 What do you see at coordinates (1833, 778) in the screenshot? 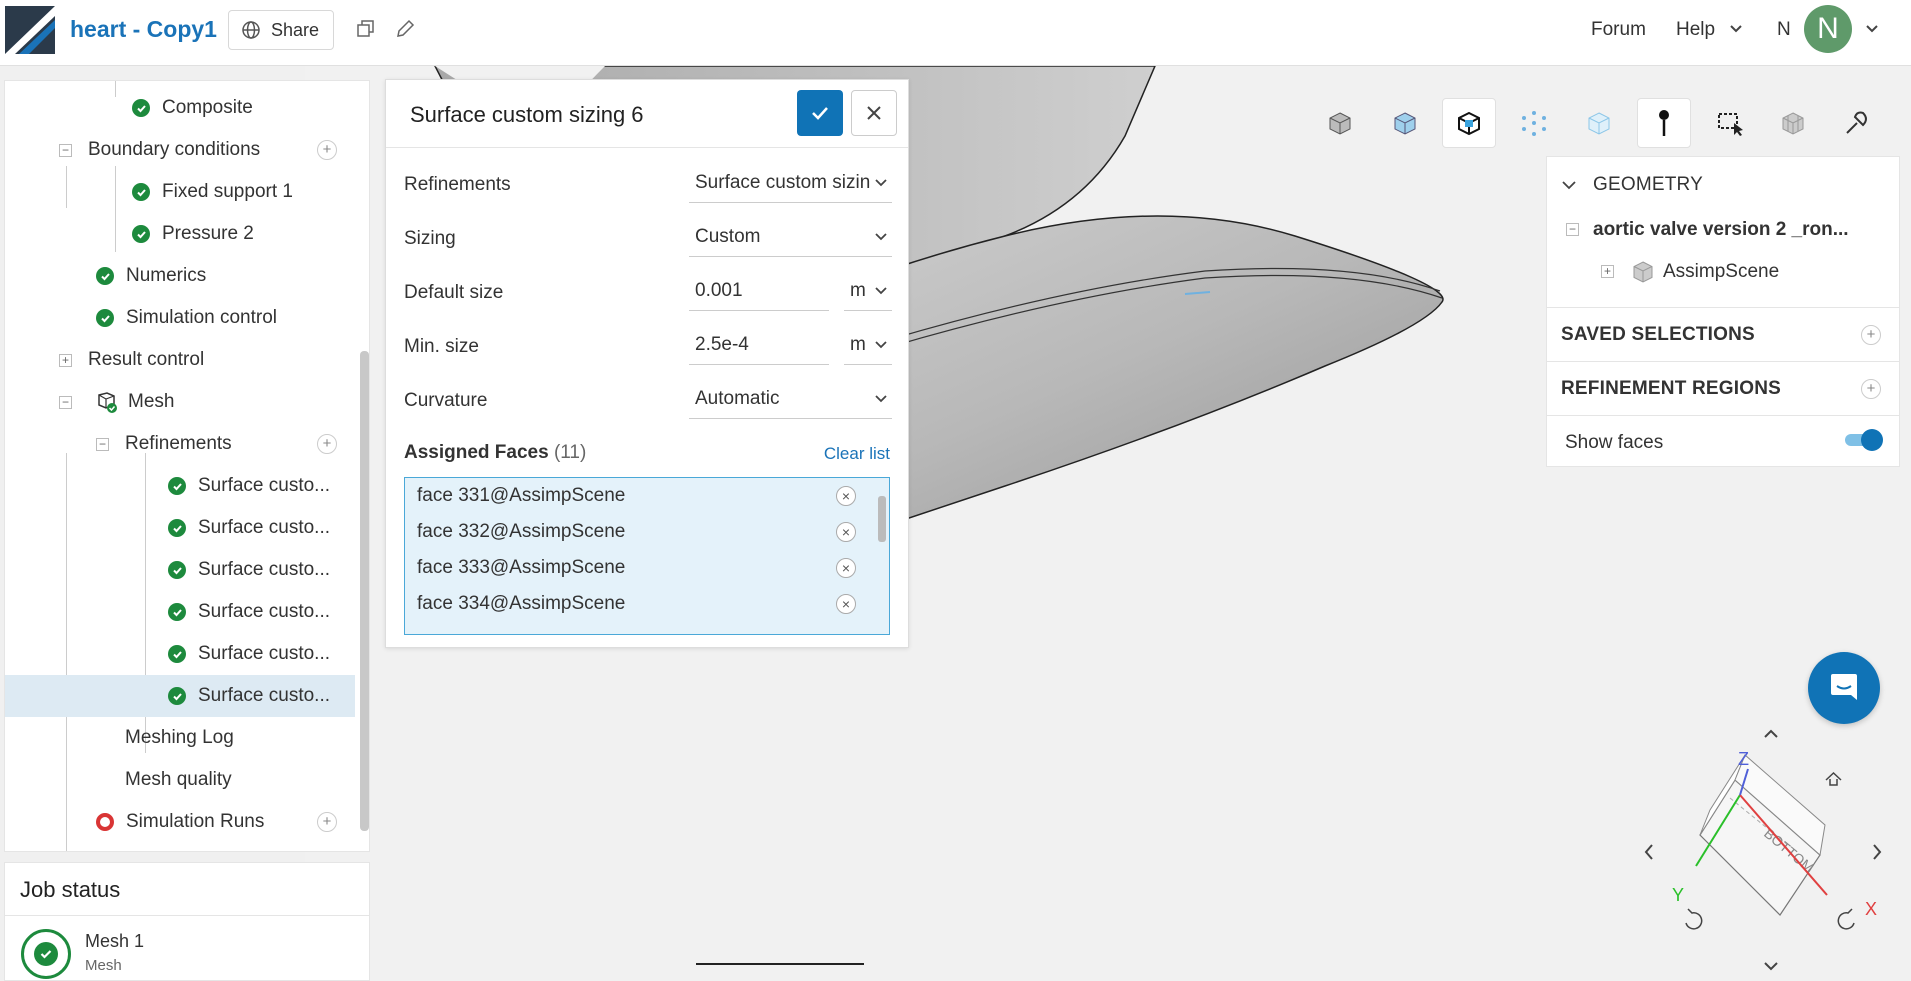
I see `home-icon` at bounding box center [1833, 778].